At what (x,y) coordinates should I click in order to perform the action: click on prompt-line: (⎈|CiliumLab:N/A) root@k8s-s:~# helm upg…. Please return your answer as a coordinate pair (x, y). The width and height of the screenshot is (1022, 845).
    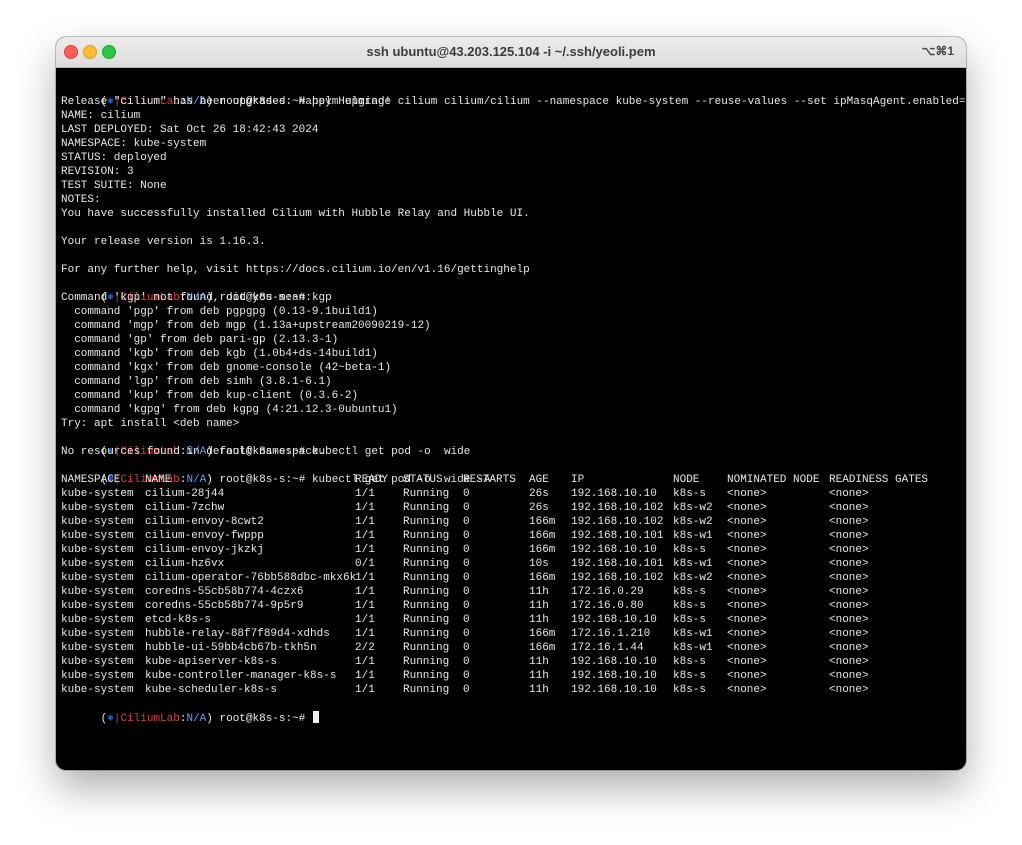
    Looking at the image, I should click on (513, 94).